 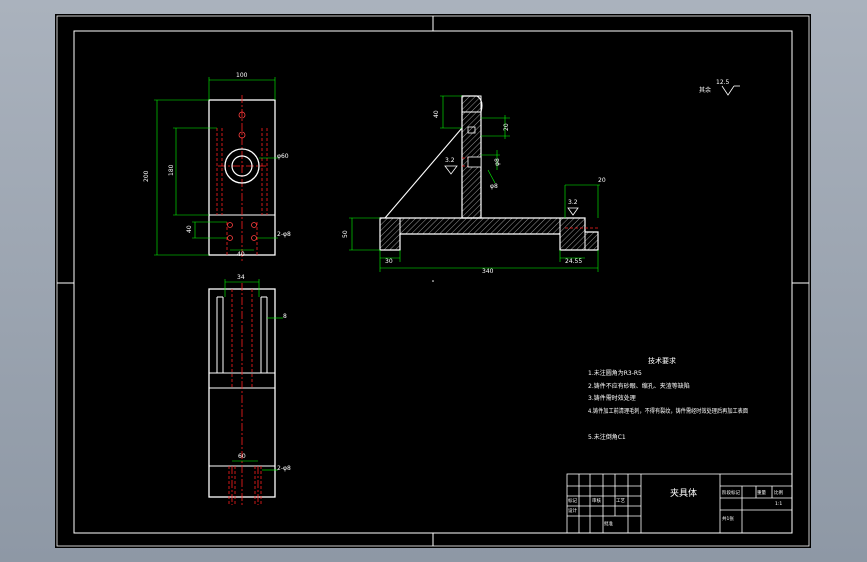 What do you see at coordinates (436, 114) in the screenshot?
I see `dim-section-top-height: 40` at bounding box center [436, 114].